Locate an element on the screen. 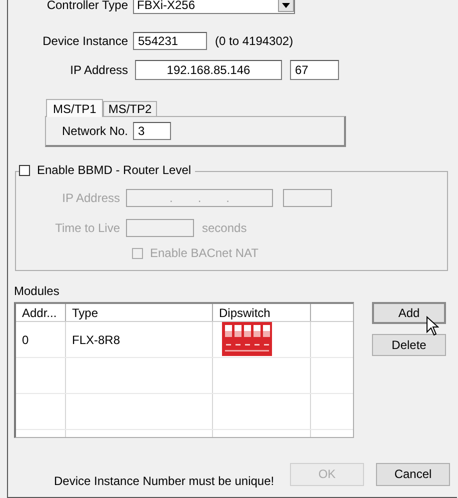 This screenshot has height=498, width=458. tab: MS/TP1 is located at coordinates (75, 108).